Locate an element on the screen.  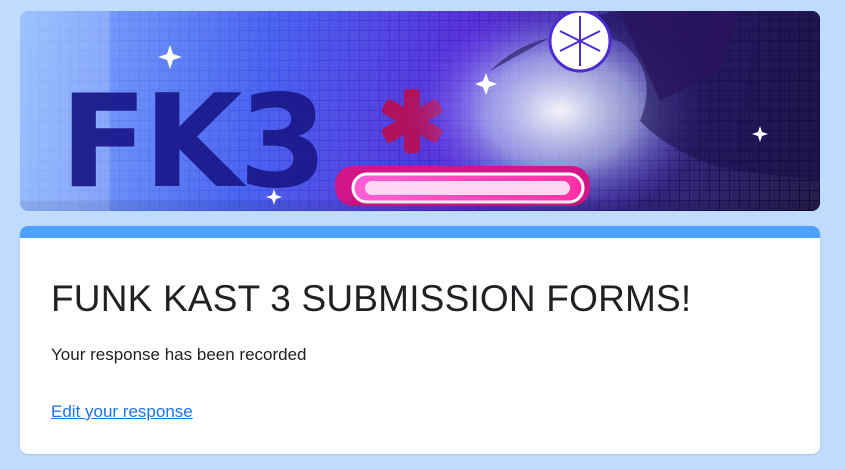
edit-response-link: Edit your response is located at coordinates (122, 412).